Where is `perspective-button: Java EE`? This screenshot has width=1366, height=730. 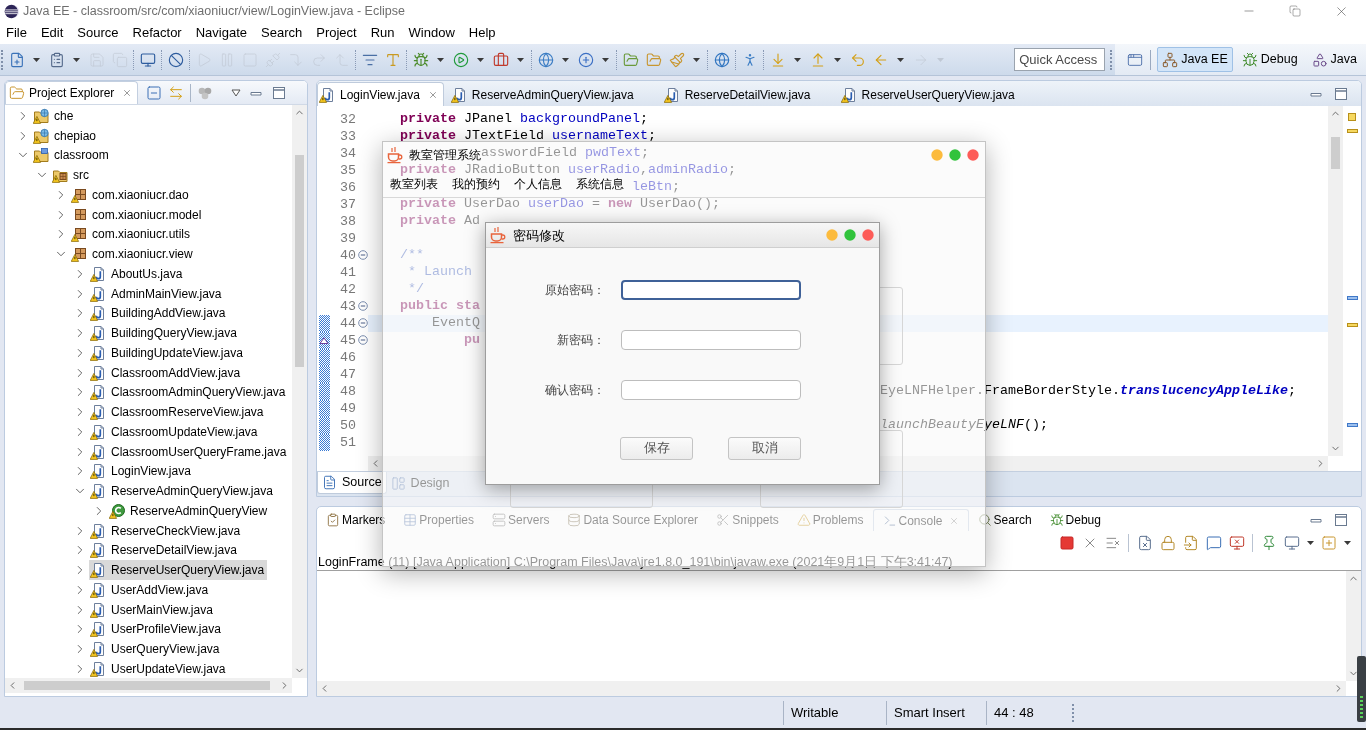 perspective-button: Java EE is located at coordinates (1195, 59).